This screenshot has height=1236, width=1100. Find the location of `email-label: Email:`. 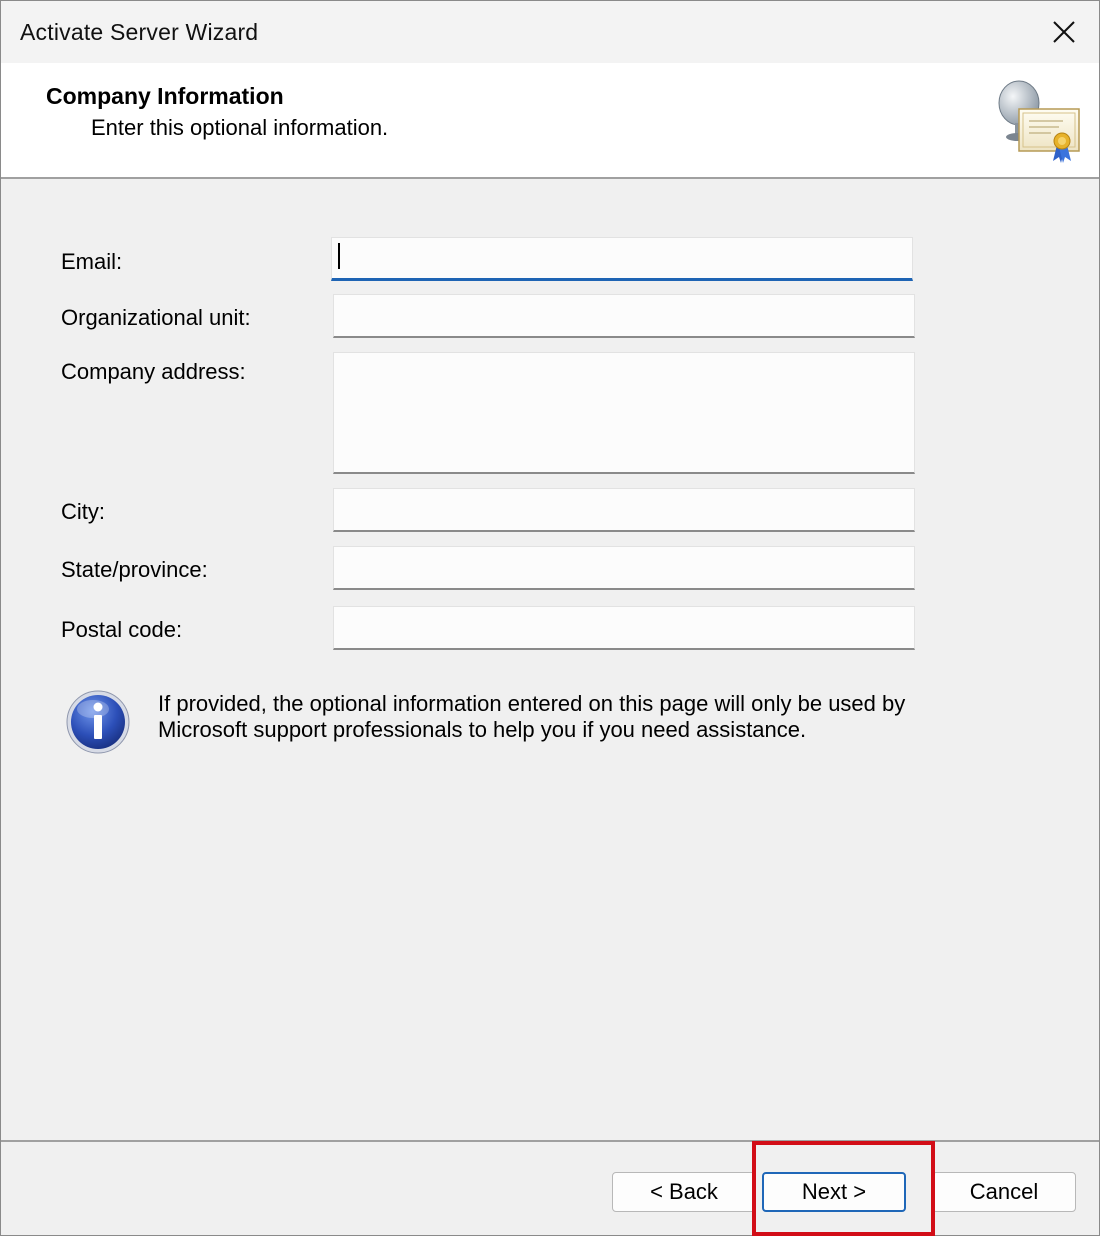

email-label: Email: is located at coordinates (92, 261).